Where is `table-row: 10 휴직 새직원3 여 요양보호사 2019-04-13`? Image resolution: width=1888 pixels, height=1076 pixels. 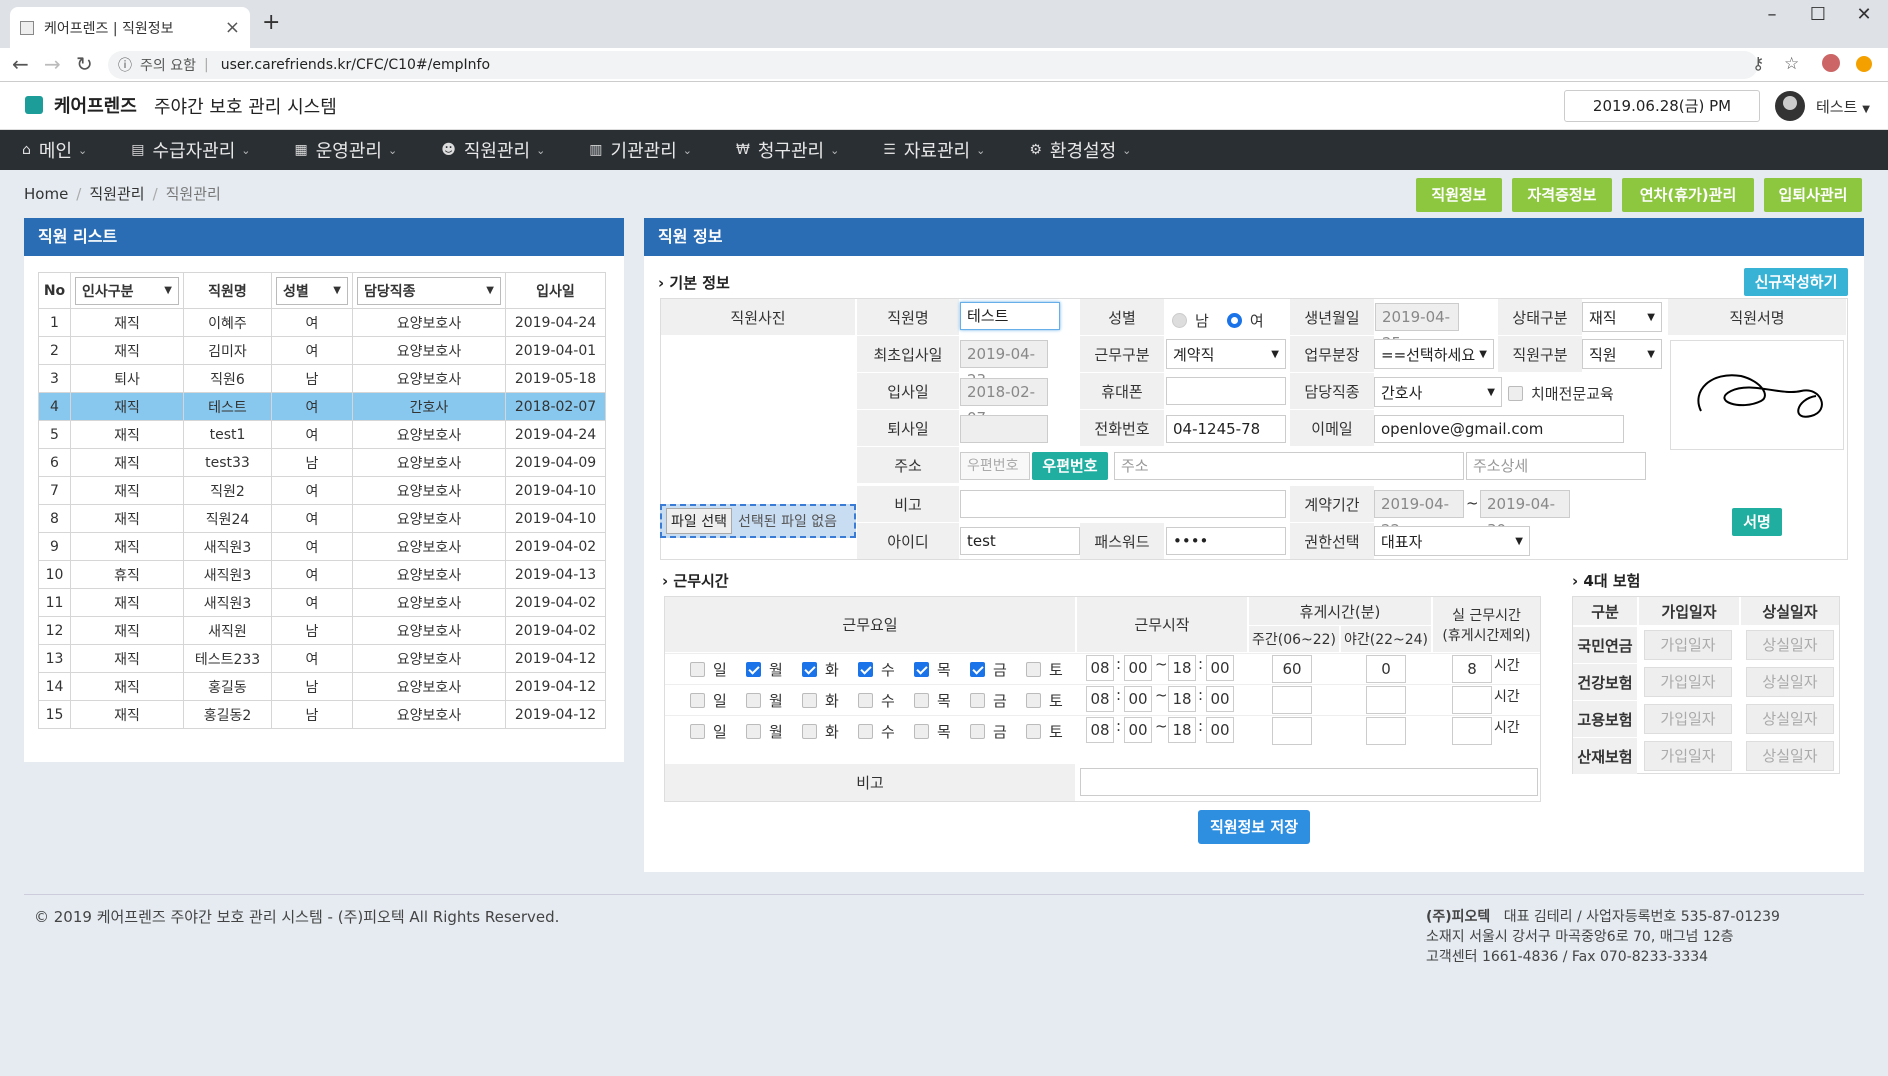
table-row: 10 휴직 새직원3 여 요양보호사 2019-04-13 is located at coordinates (322, 574).